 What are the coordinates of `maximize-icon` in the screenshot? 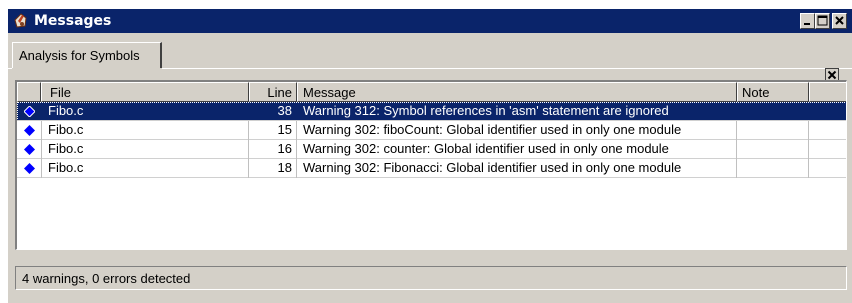 It's located at (822, 20).